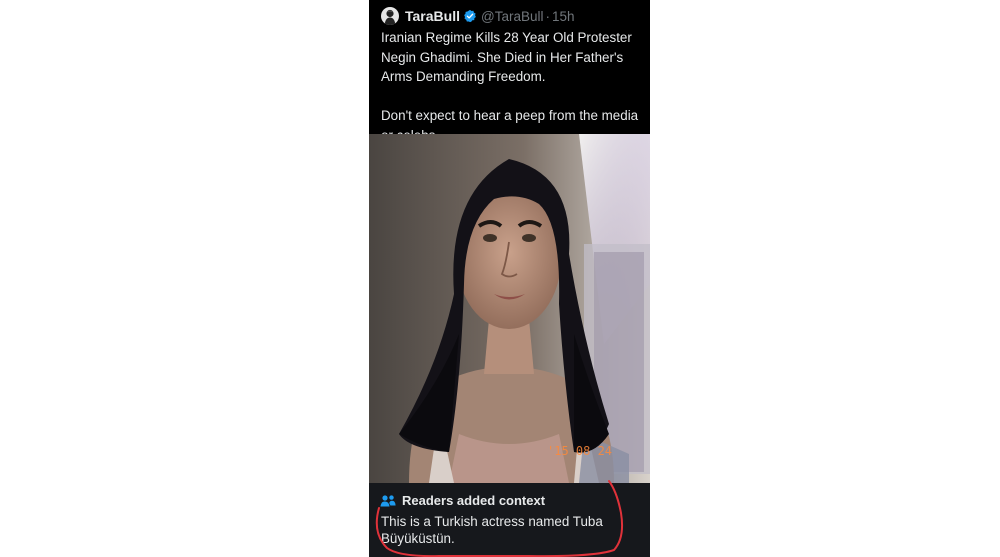  I want to click on community-note-title: Readers added context, so click(474, 500).